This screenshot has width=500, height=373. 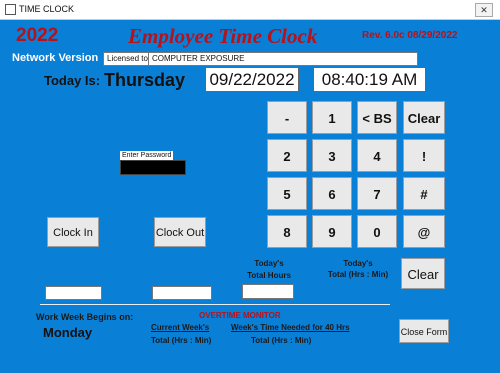 What do you see at coordinates (268, 291) in the screenshot?
I see `todays-total-hours-field` at bounding box center [268, 291].